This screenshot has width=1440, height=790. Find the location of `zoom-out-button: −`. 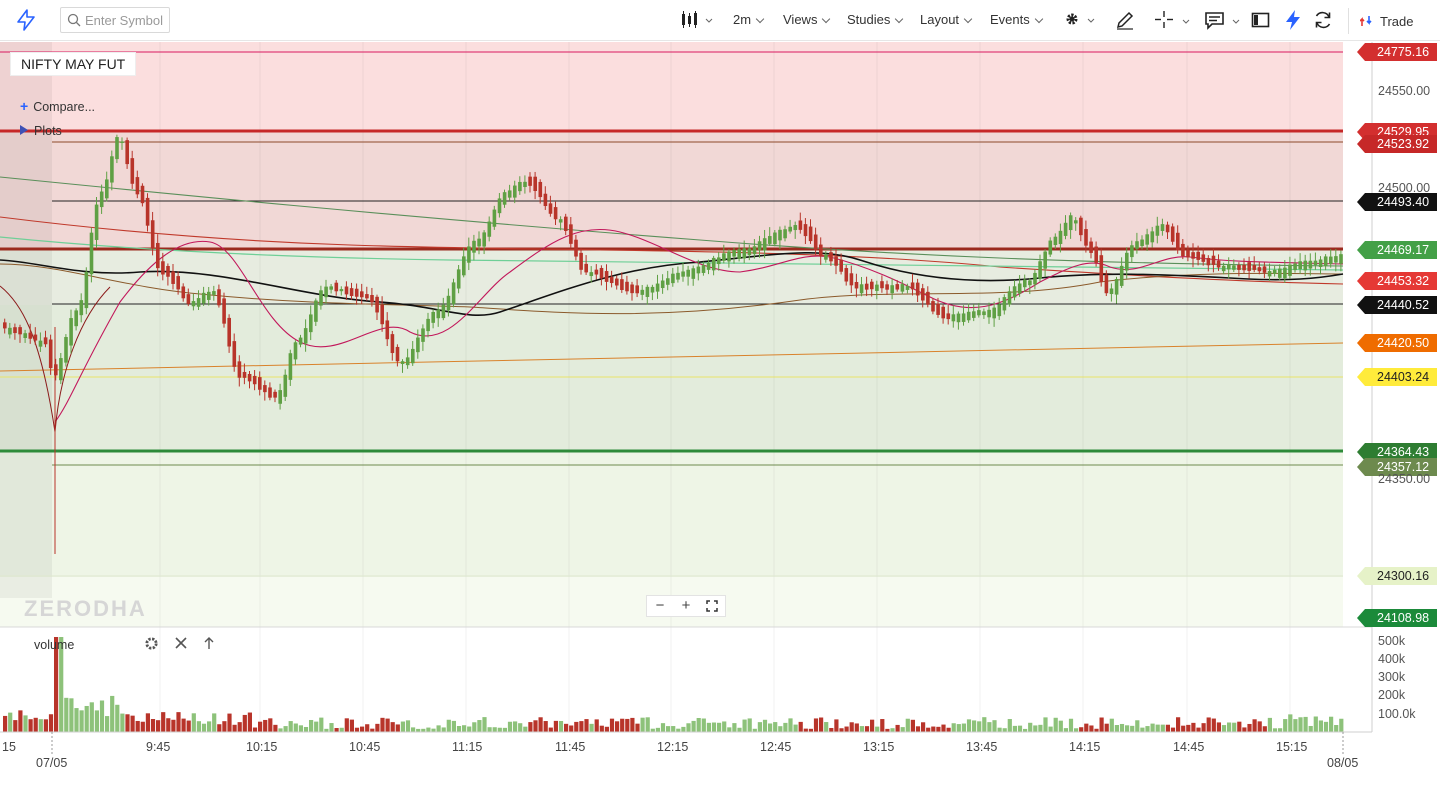

zoom-out-button: − is located at coordinates (660, 606).